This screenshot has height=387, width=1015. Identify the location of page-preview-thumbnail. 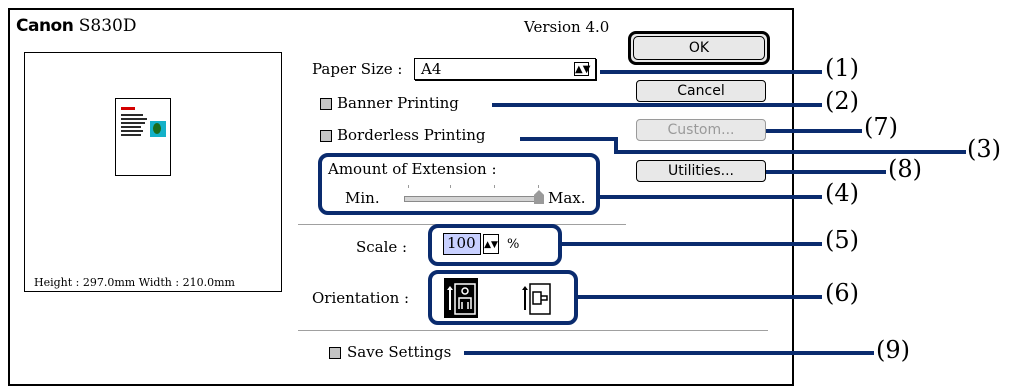
(143, 137).